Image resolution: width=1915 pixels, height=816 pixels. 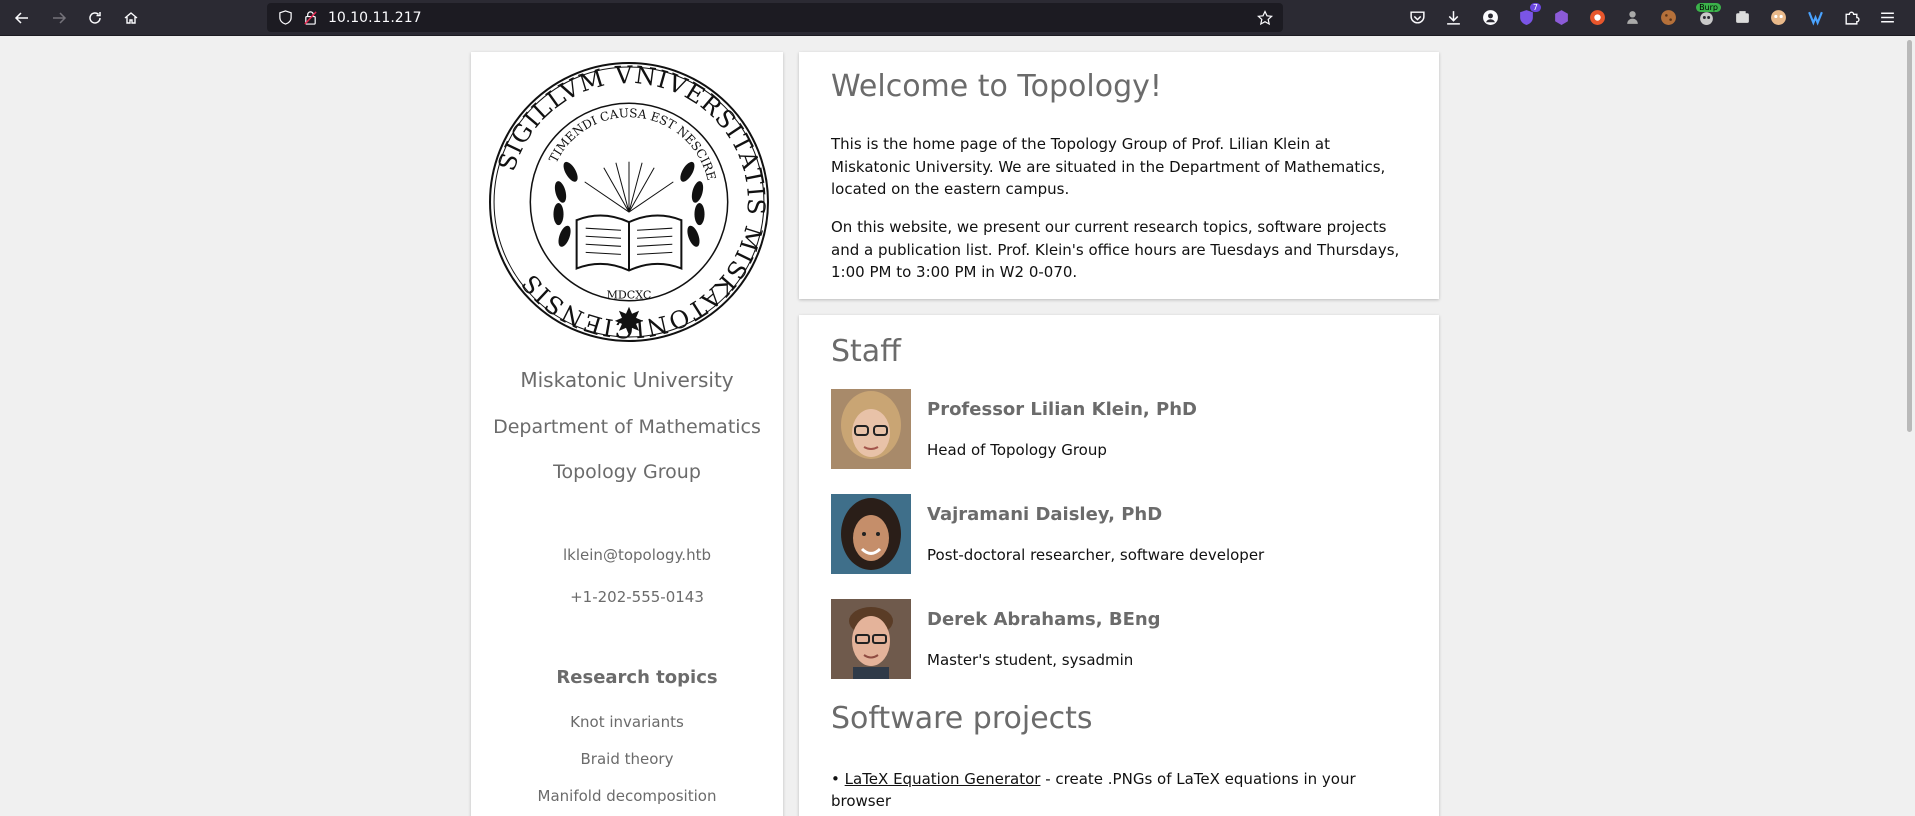 What do you see at coordinates (1815, 17) in the screenshot?
I see `extension-wappalyzer-icon` at bounding box center [1815, 17].